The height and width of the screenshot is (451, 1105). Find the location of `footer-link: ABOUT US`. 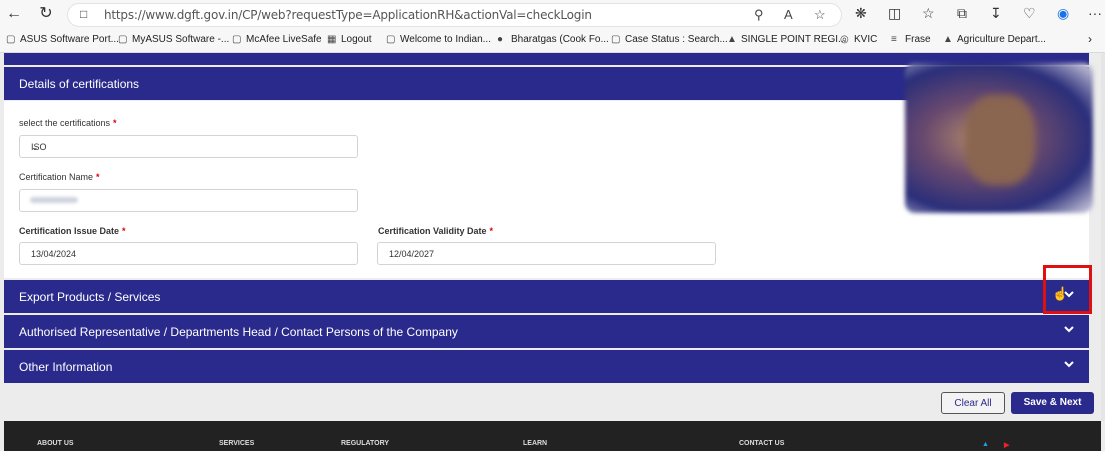

footer-link: ABOUT US is located at coordinates (55, 443).